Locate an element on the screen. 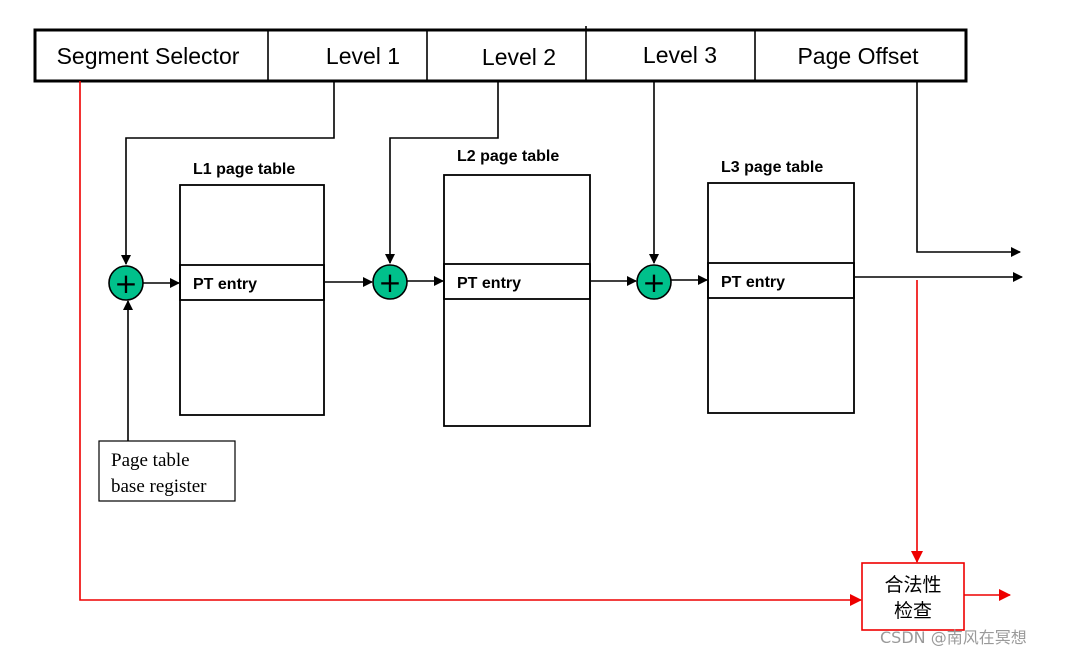 Image resolution: width=1066 pixels, height=658 pixels. field-level-1: Level 1 is located at coordinates (363, 56).